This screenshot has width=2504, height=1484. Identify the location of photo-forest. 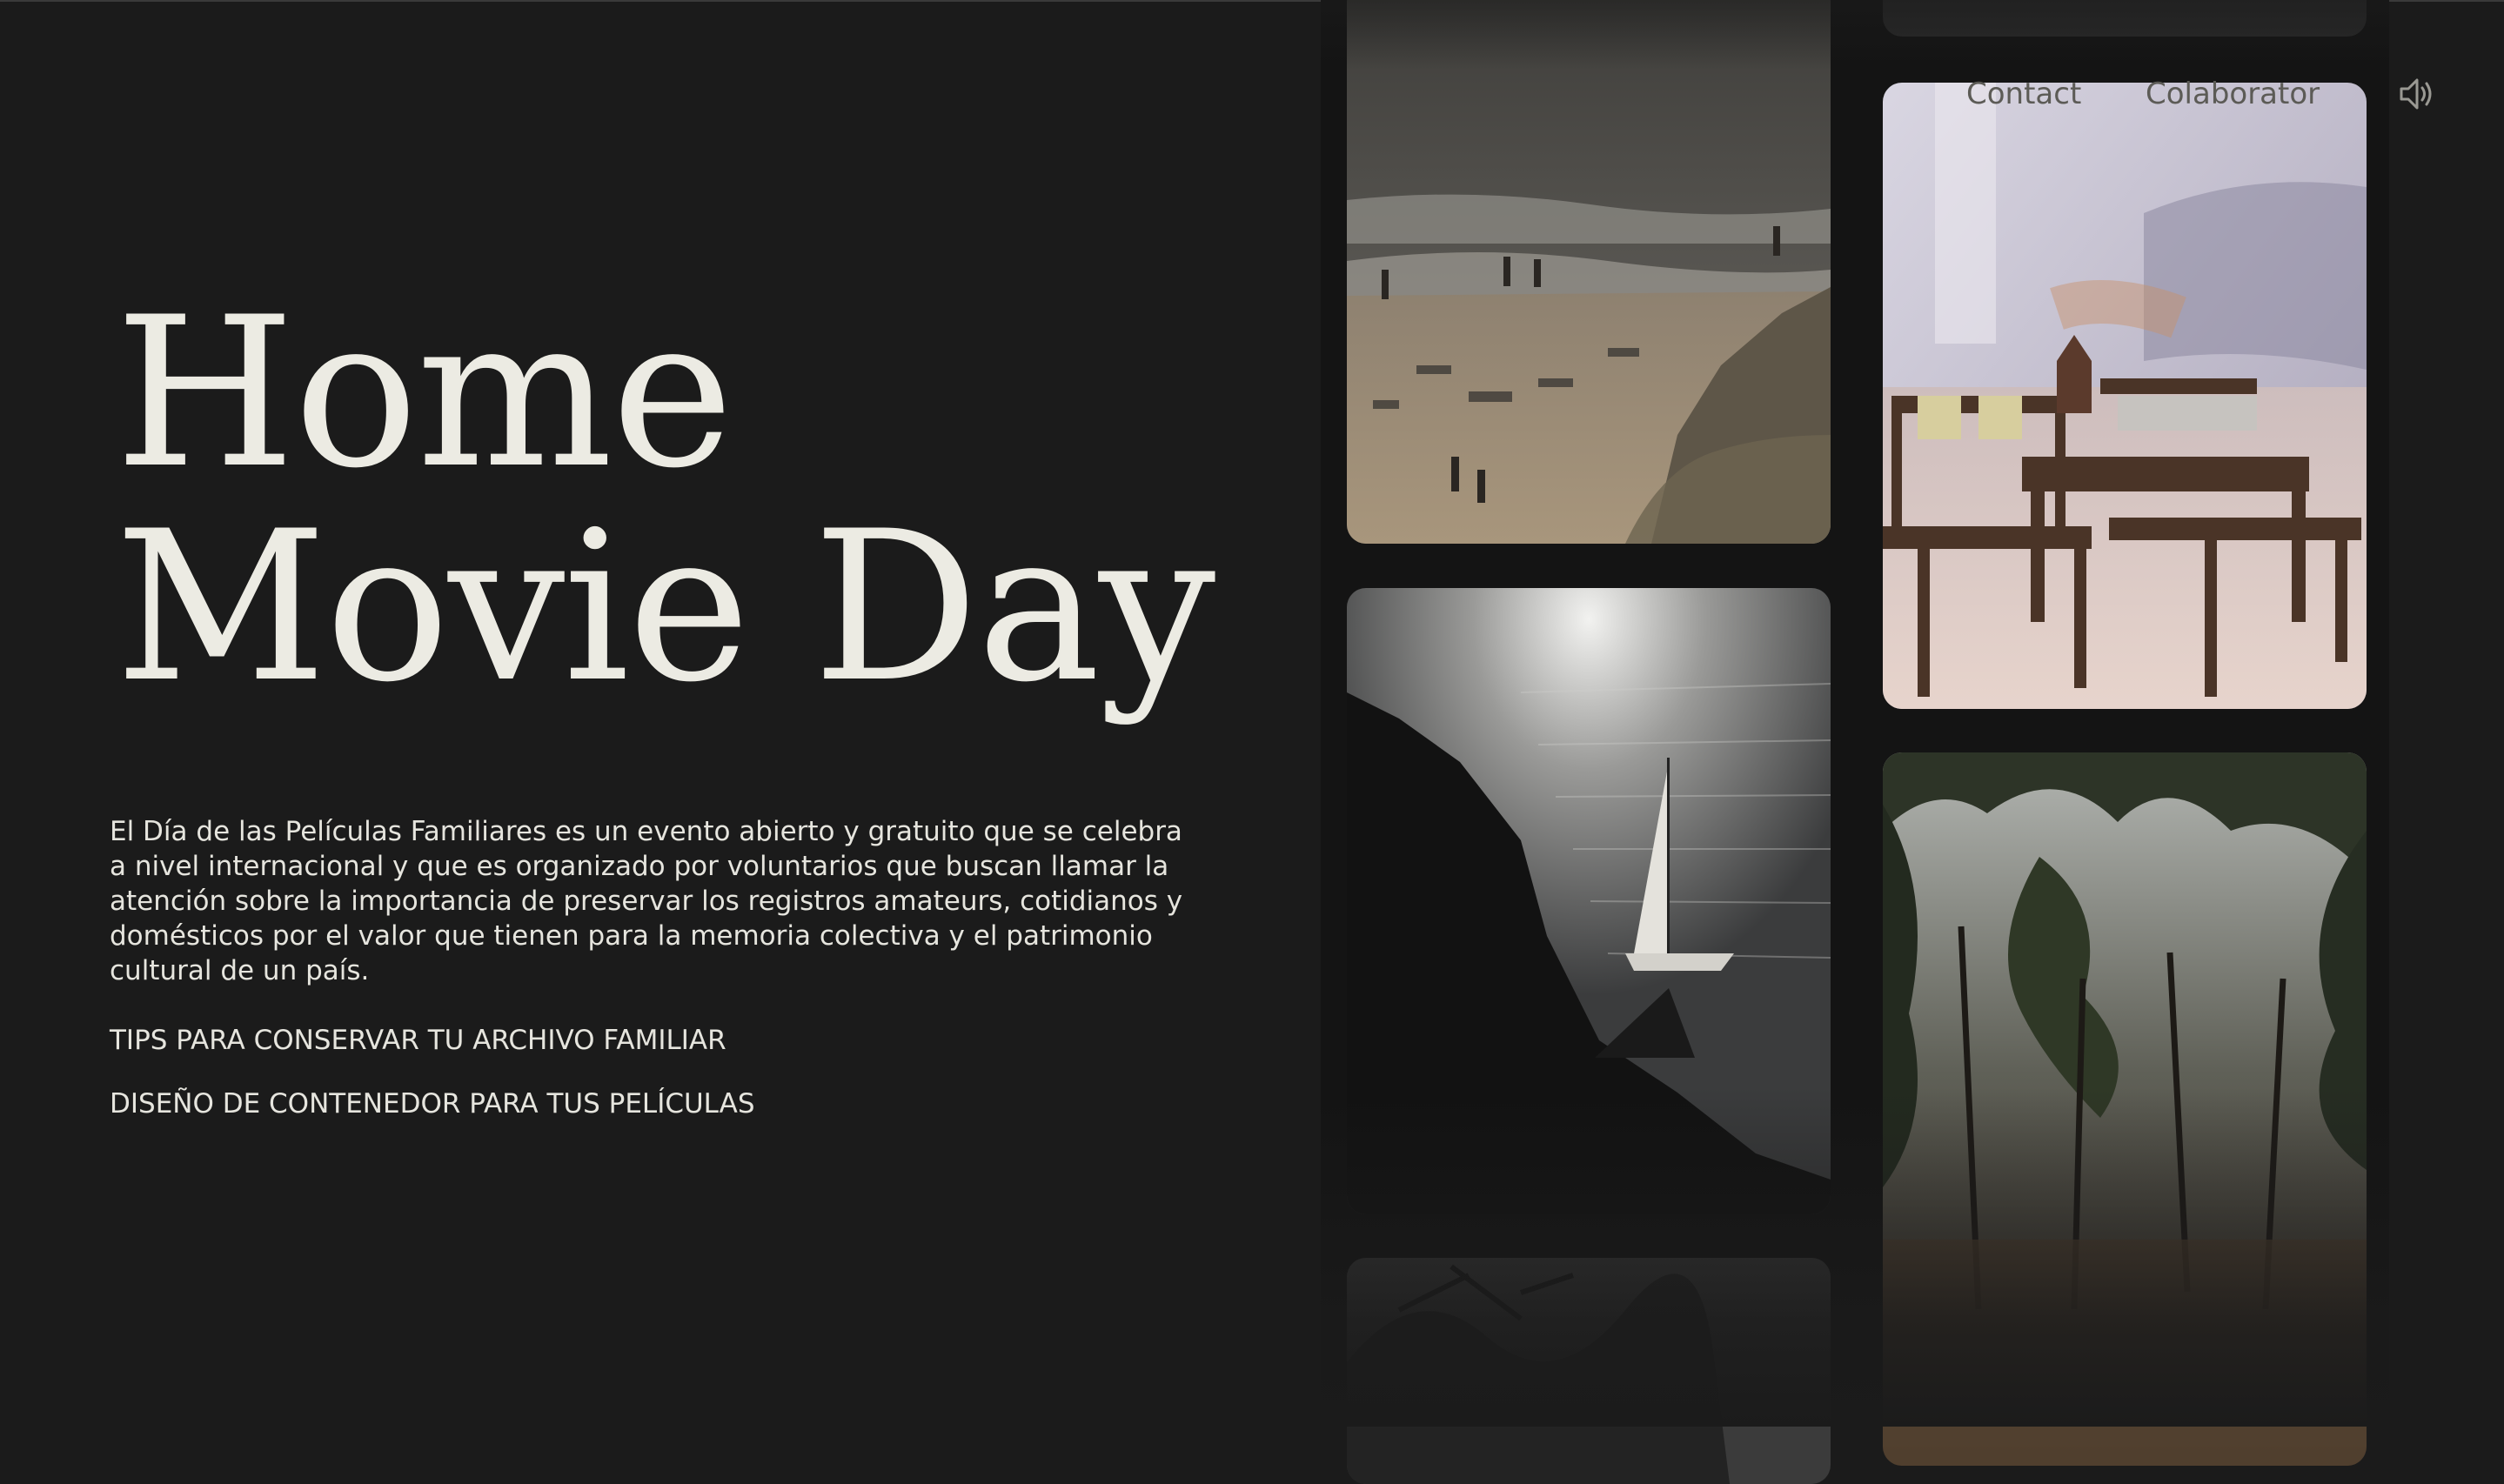
(2125, 1109).